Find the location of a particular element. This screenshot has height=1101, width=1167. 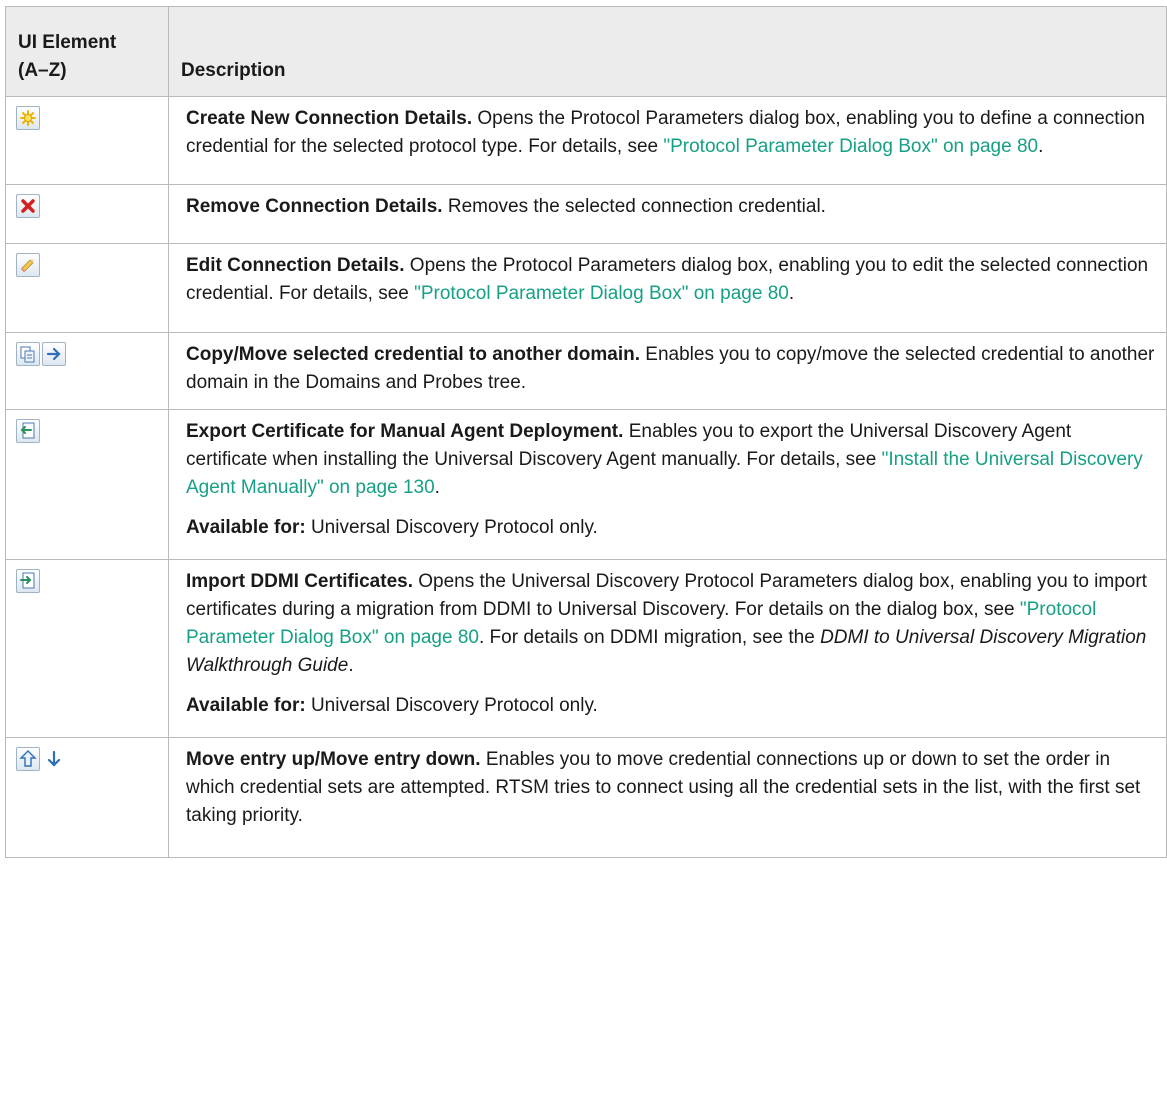

export-certificate-icon is located at coordinates (28, 431).